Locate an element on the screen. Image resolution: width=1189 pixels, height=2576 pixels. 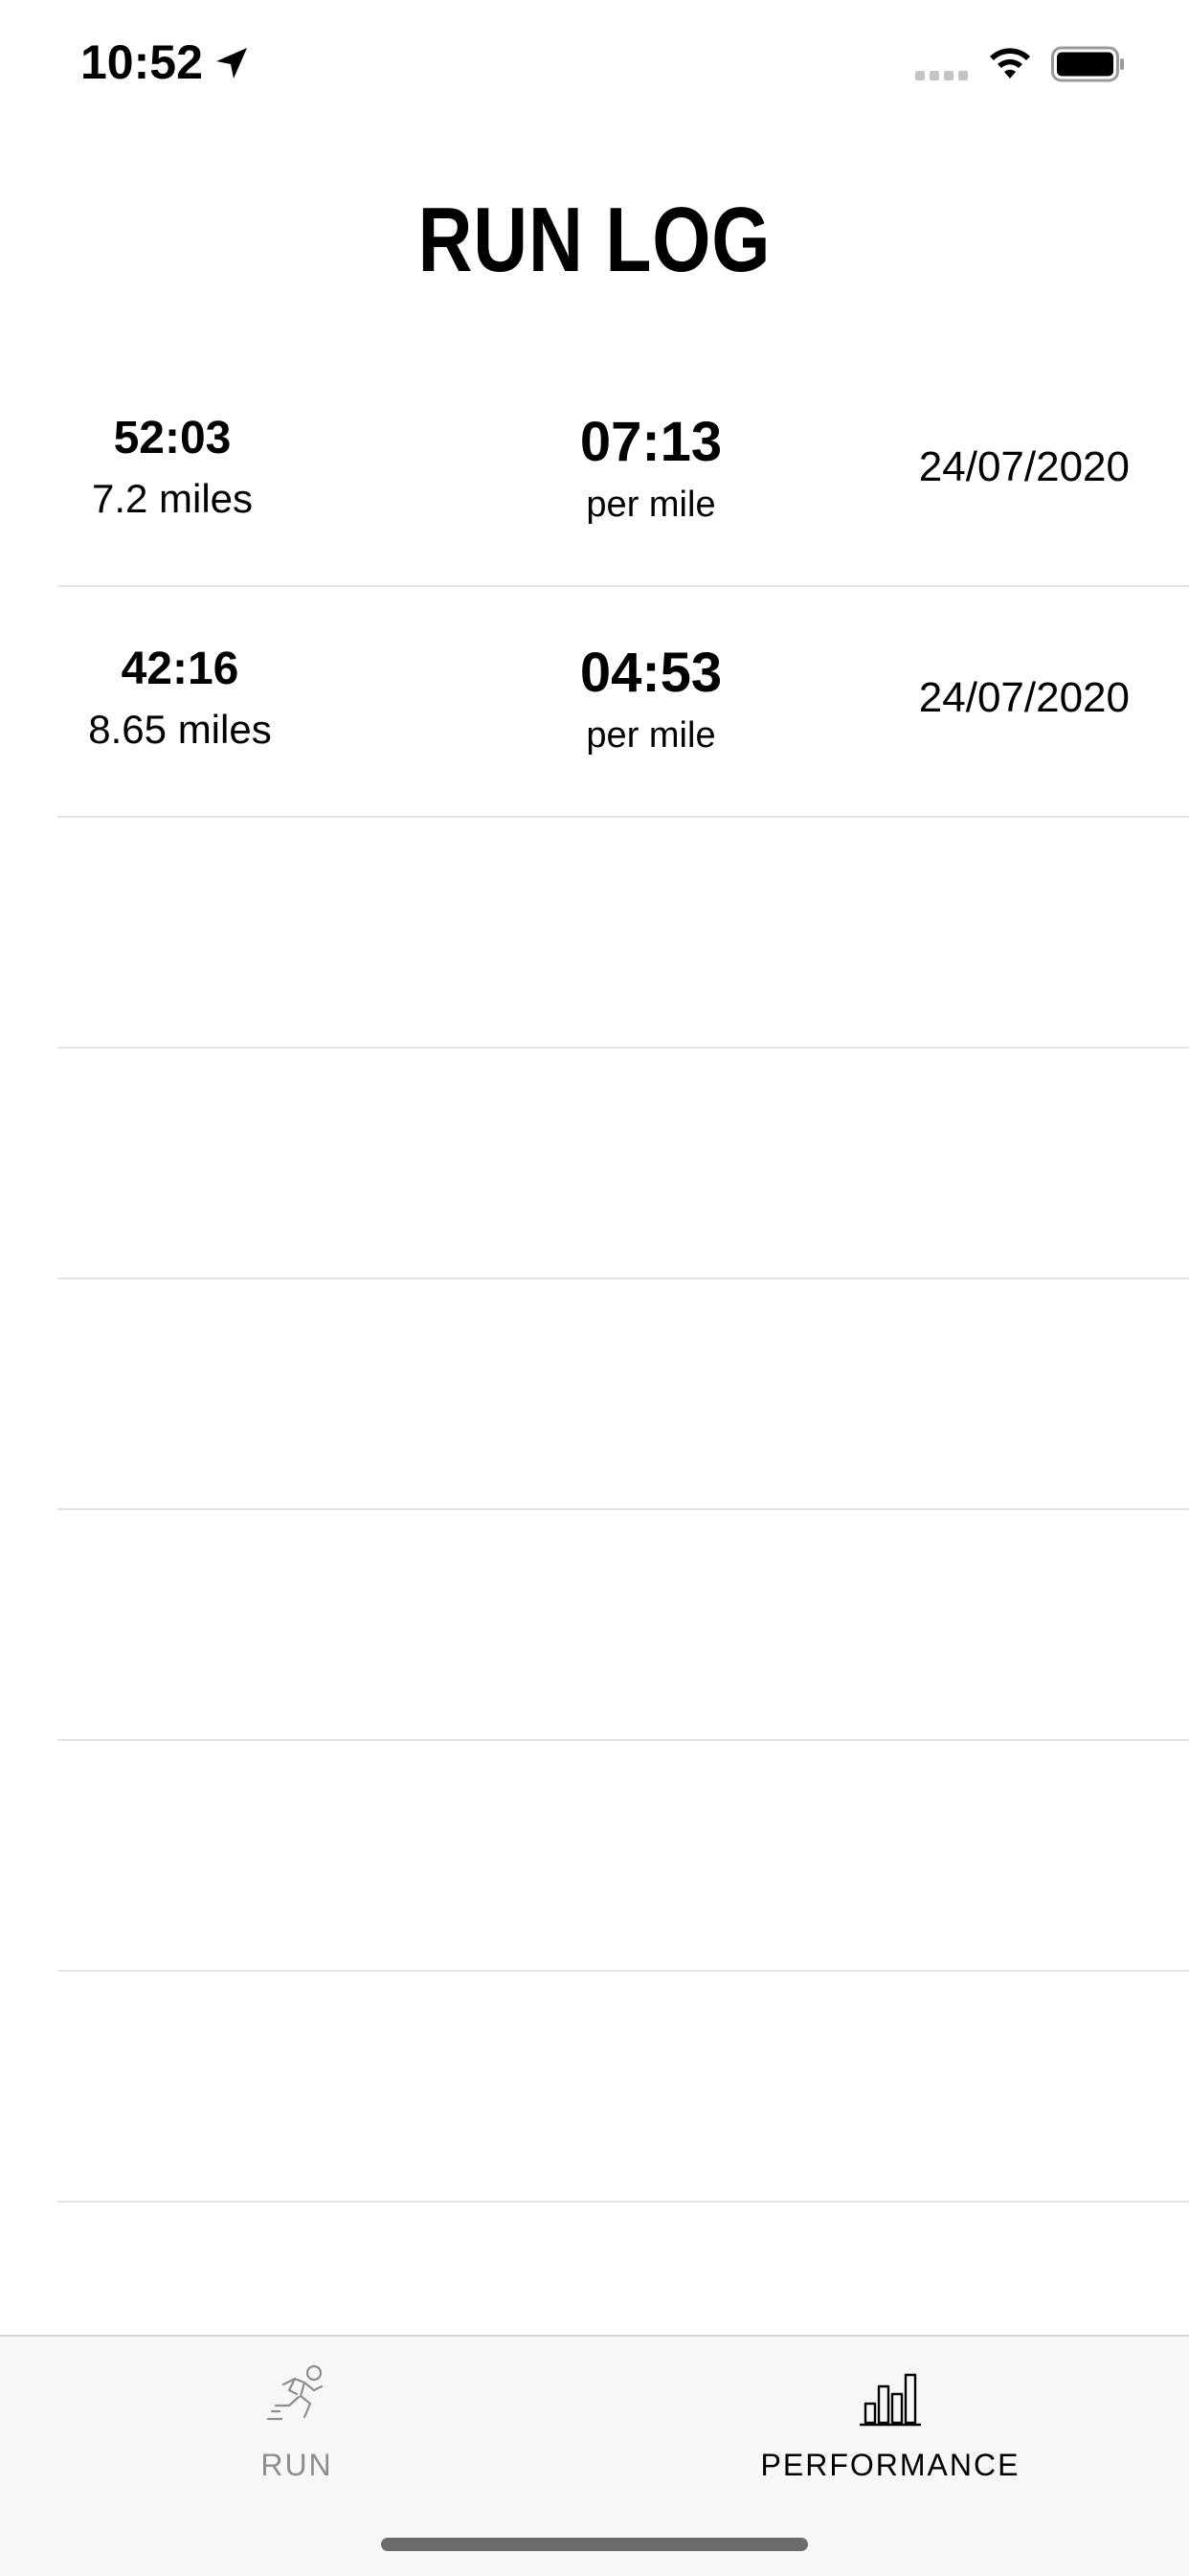
tab-performance: PERFORMANCE is located at coordinates (890, 2422).